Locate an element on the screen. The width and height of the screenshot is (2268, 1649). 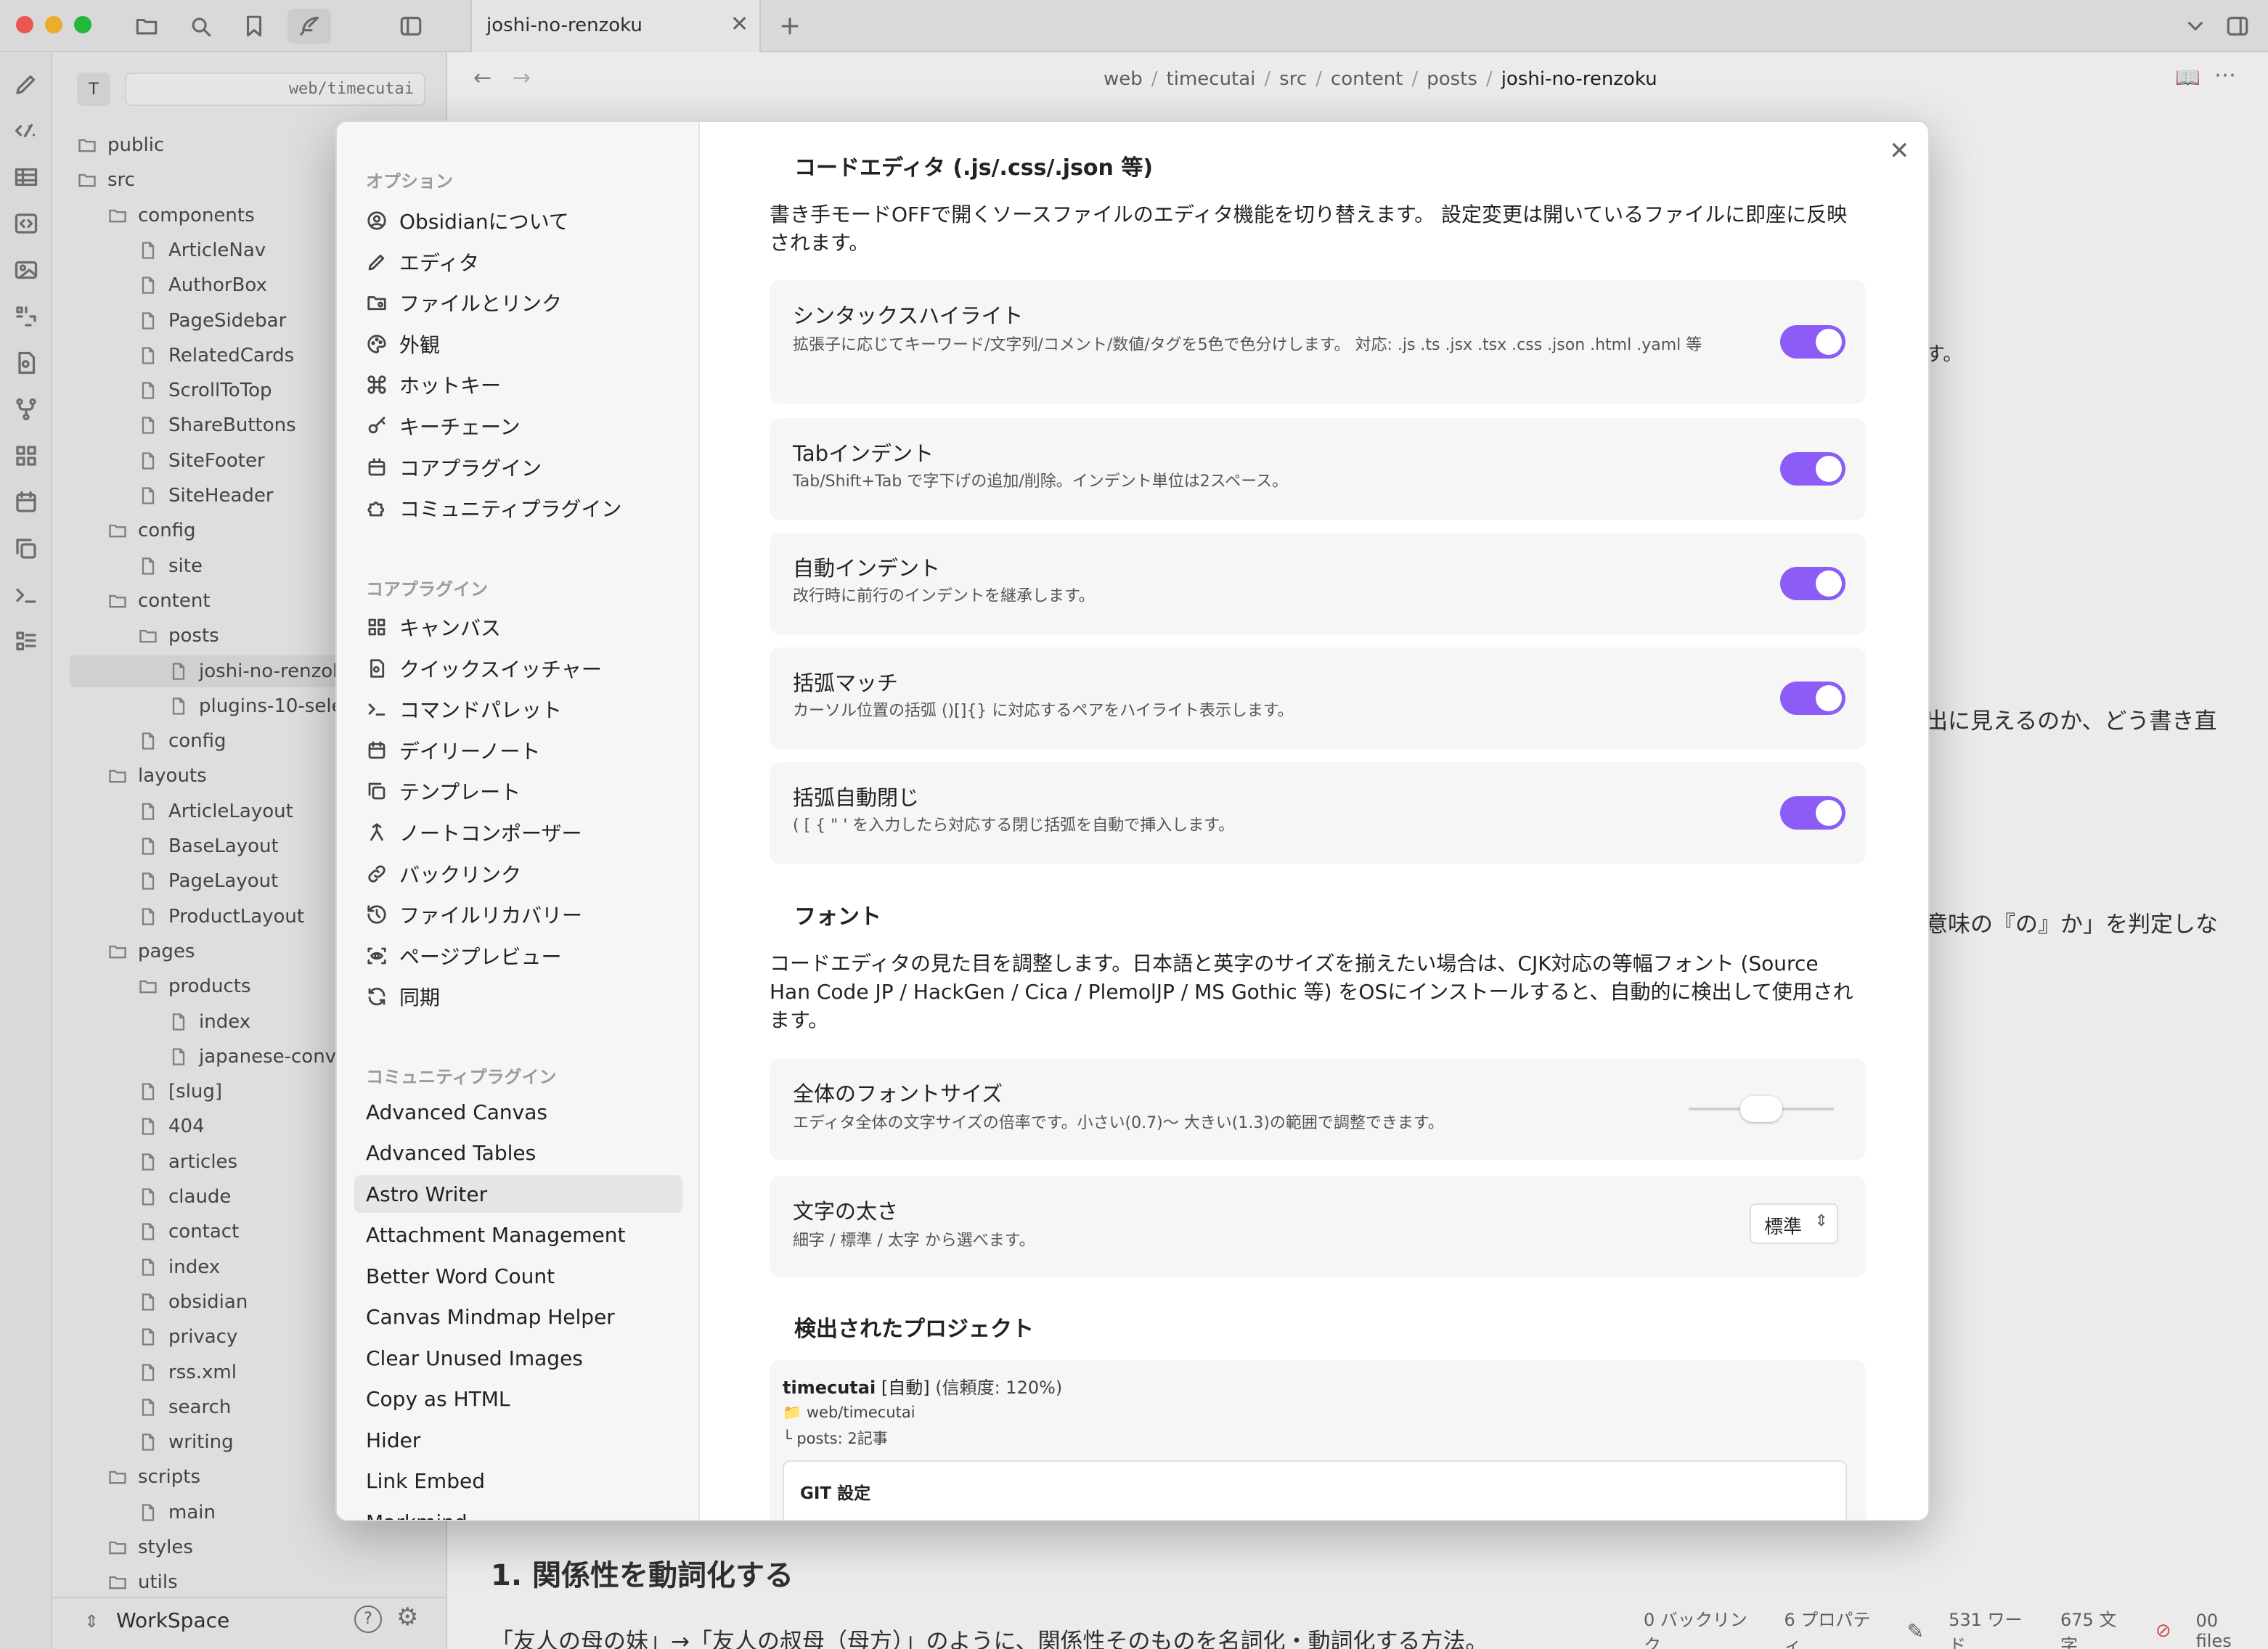
community-plugin-item: Astro Writer is located at coordinates (518, 1194).